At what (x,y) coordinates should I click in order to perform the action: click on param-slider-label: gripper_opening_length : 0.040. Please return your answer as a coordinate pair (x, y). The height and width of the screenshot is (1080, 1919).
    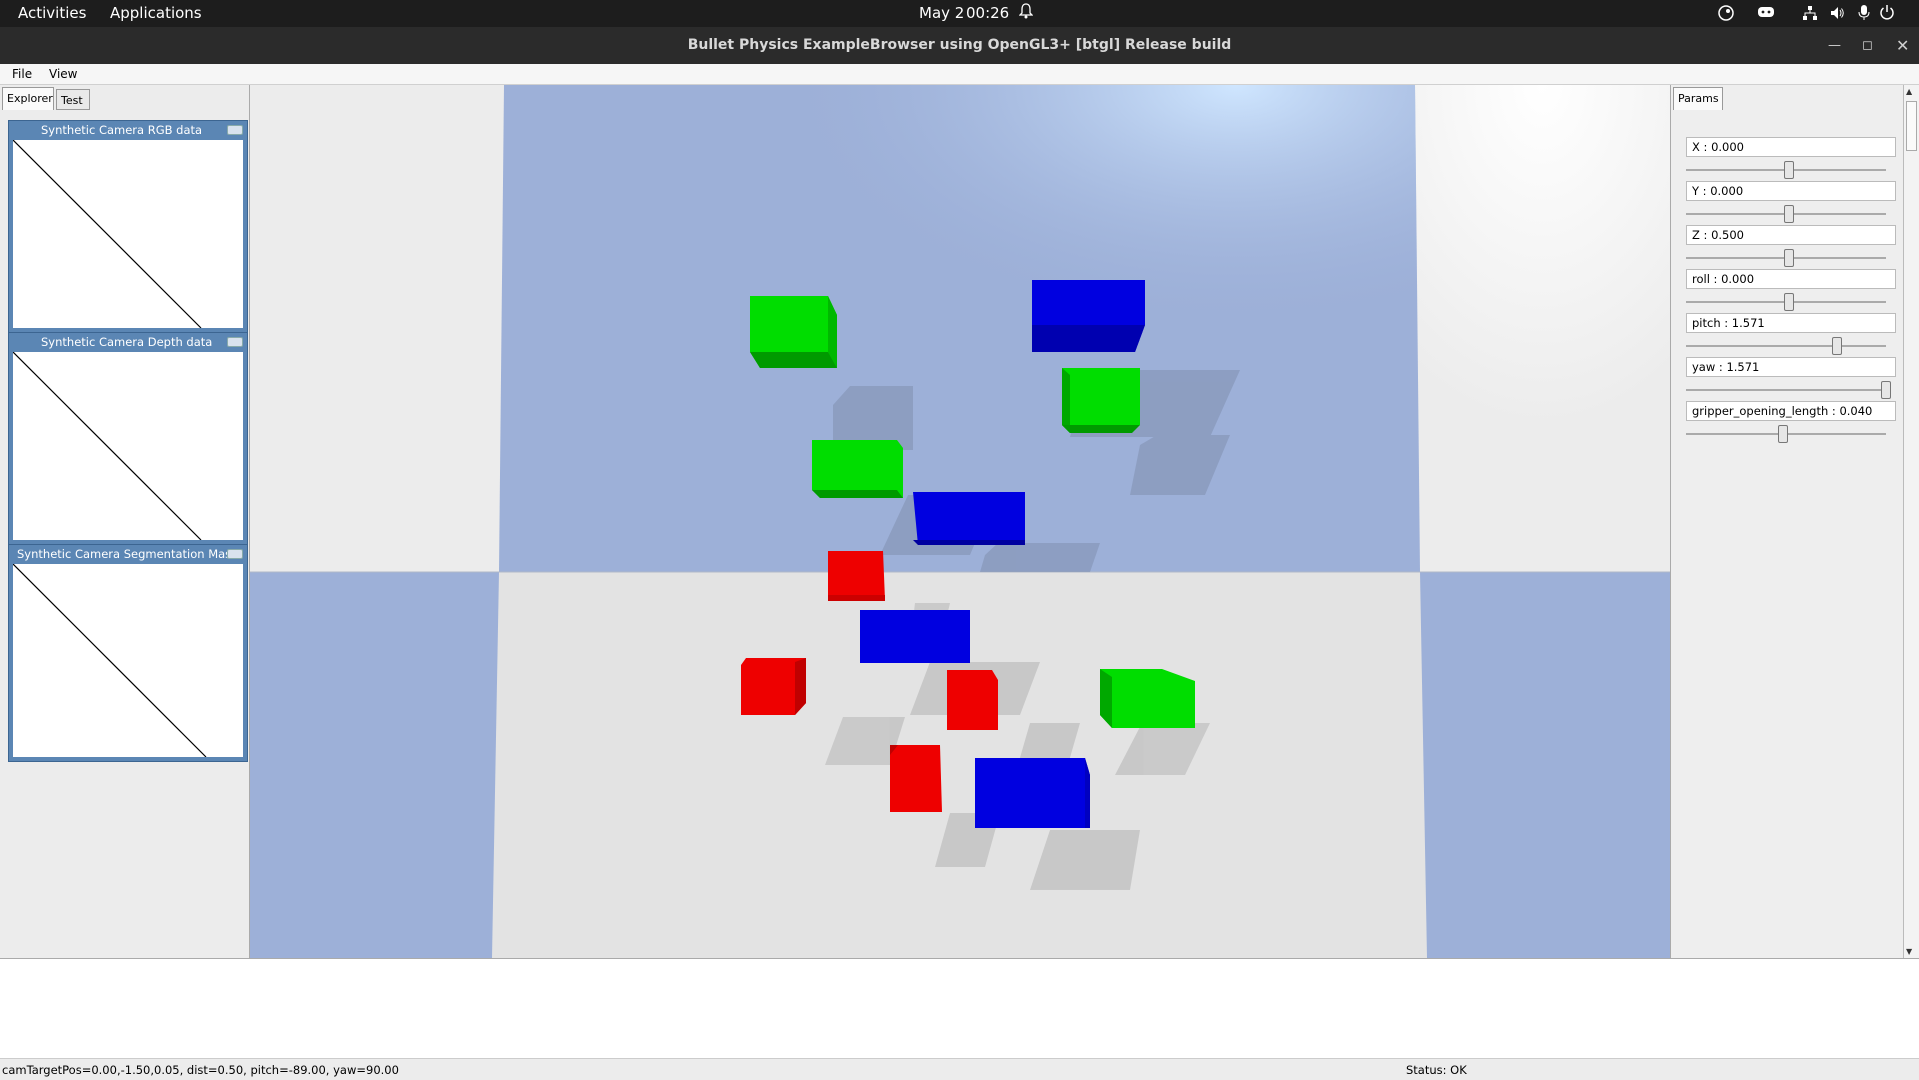
    Looking at the image, I should click on (1791, 411).